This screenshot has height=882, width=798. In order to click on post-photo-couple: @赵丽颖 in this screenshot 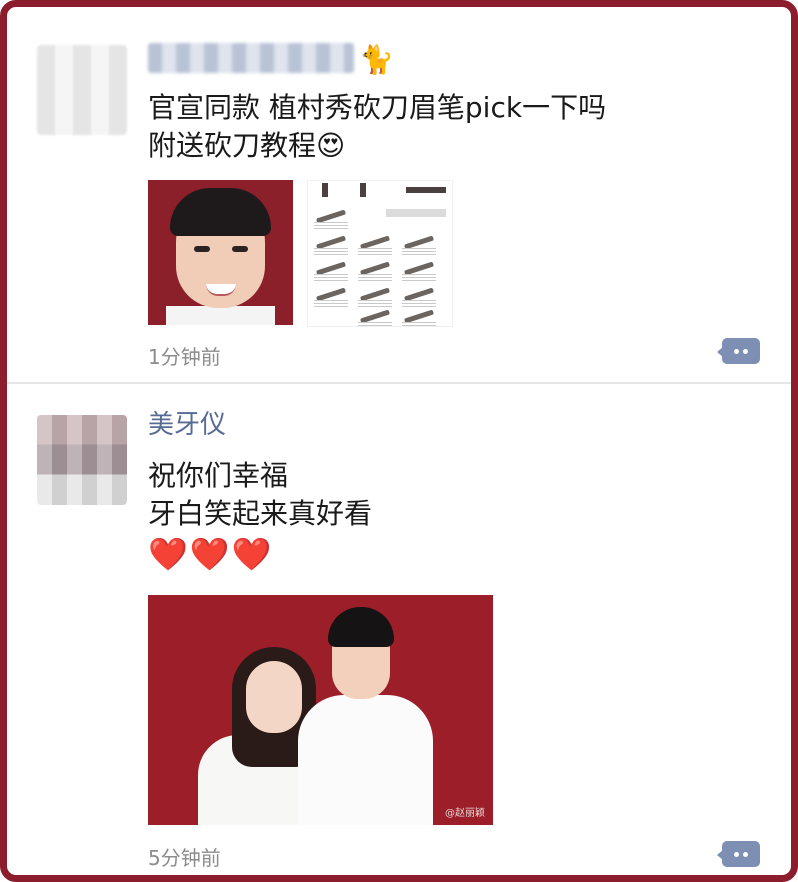, I will do `click(320, 710)`.